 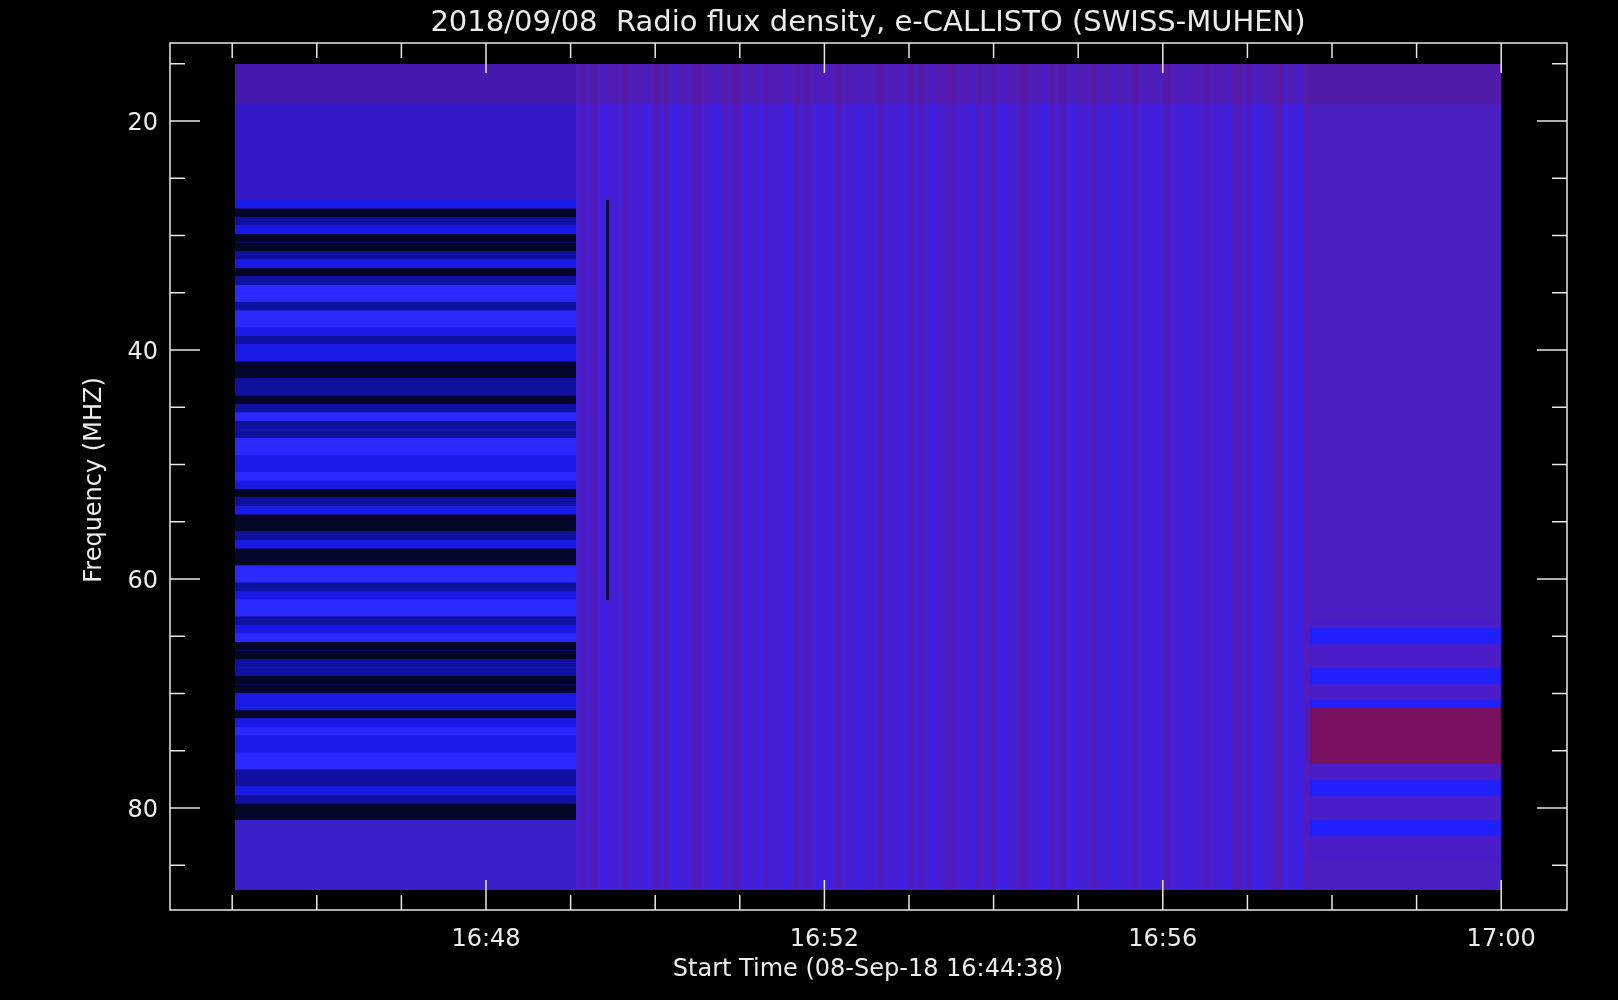 I want to click on x-tick-label: 16:48, so click(x=486, y=938).